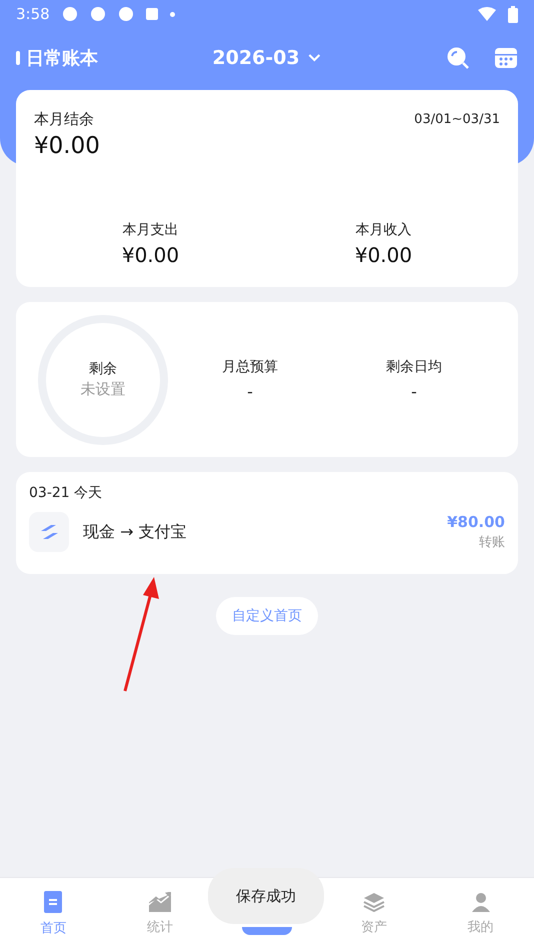 The image size is (534, 950). Describe the element at coordinates (476, 522) in the screenshot. I see `entry-amount: ¥80.00` at that location.